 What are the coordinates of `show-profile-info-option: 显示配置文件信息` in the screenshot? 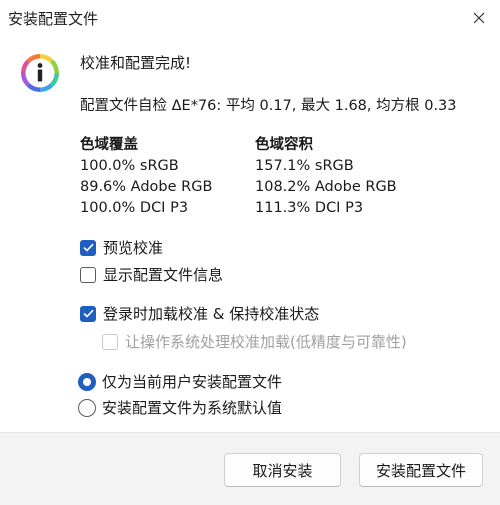 It's located at (151, 274).